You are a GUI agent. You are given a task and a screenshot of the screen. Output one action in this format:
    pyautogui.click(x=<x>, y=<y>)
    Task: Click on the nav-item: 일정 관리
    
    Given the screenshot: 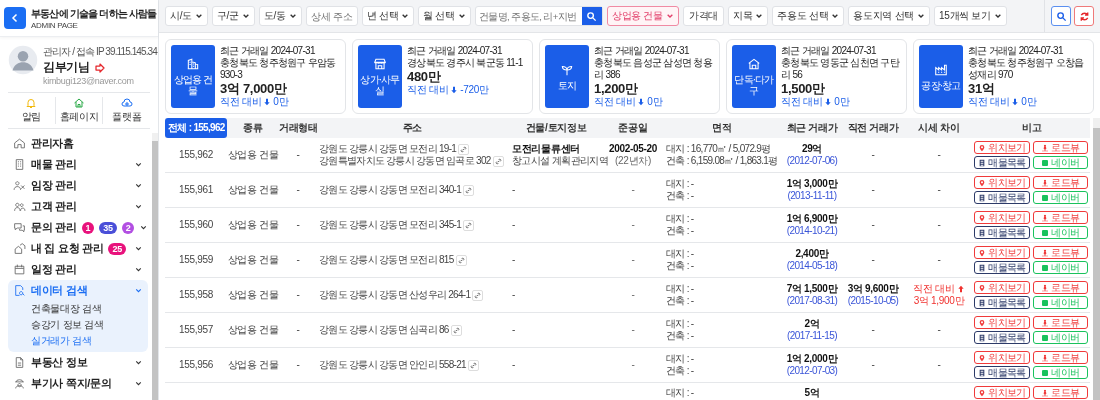 What is the action you would take?
    pyautogui.click(x=78, y=269)
    